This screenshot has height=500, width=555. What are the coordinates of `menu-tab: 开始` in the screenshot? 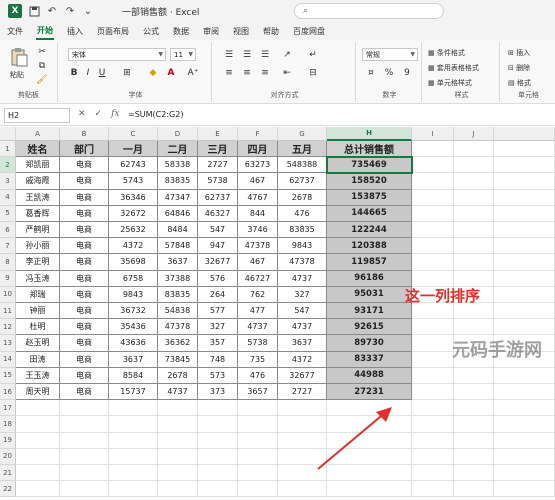 It's located at (45, 31).